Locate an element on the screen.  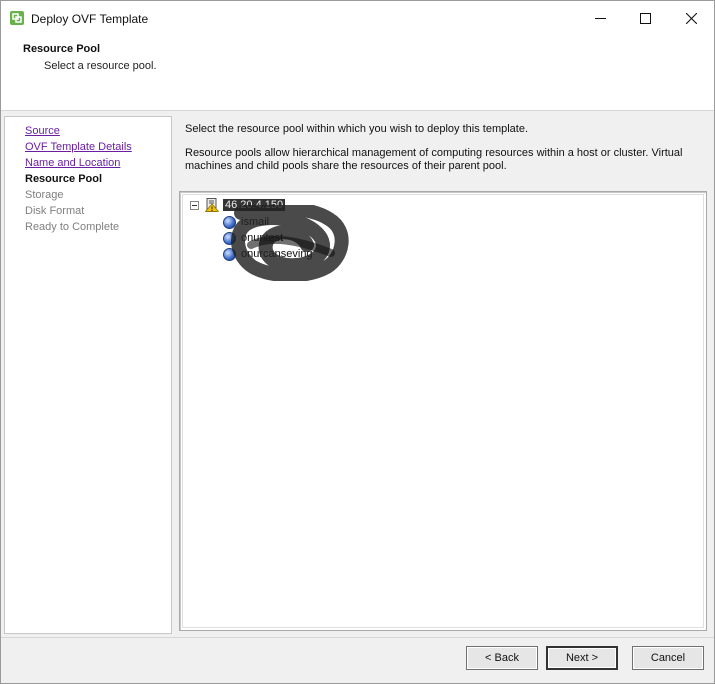
maximize-button is located at coordinates (645, 18).